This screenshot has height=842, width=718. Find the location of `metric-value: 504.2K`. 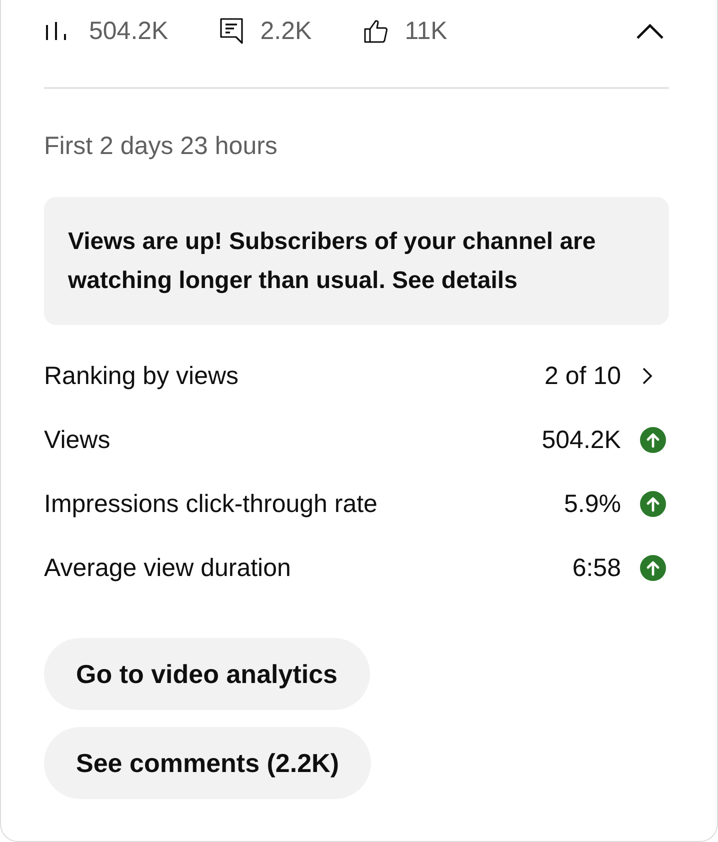

metric-value: 504.2K is located at coordinates (581, 440).